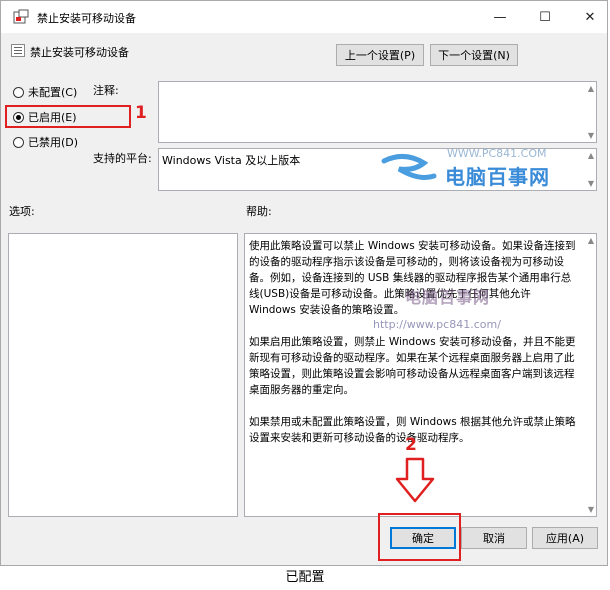  What do you see at coordinates (305, 577) in the screenshot?
I see `image-caption: 已配置` at bounding box center [305, 577].